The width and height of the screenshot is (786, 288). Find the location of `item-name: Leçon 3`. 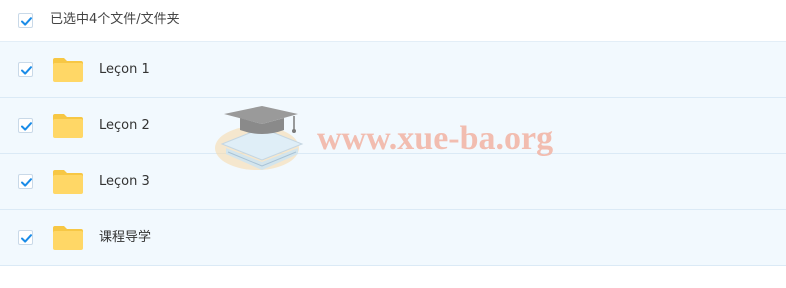

item-name: Leçon 3 is located at coordinates (124, 182).